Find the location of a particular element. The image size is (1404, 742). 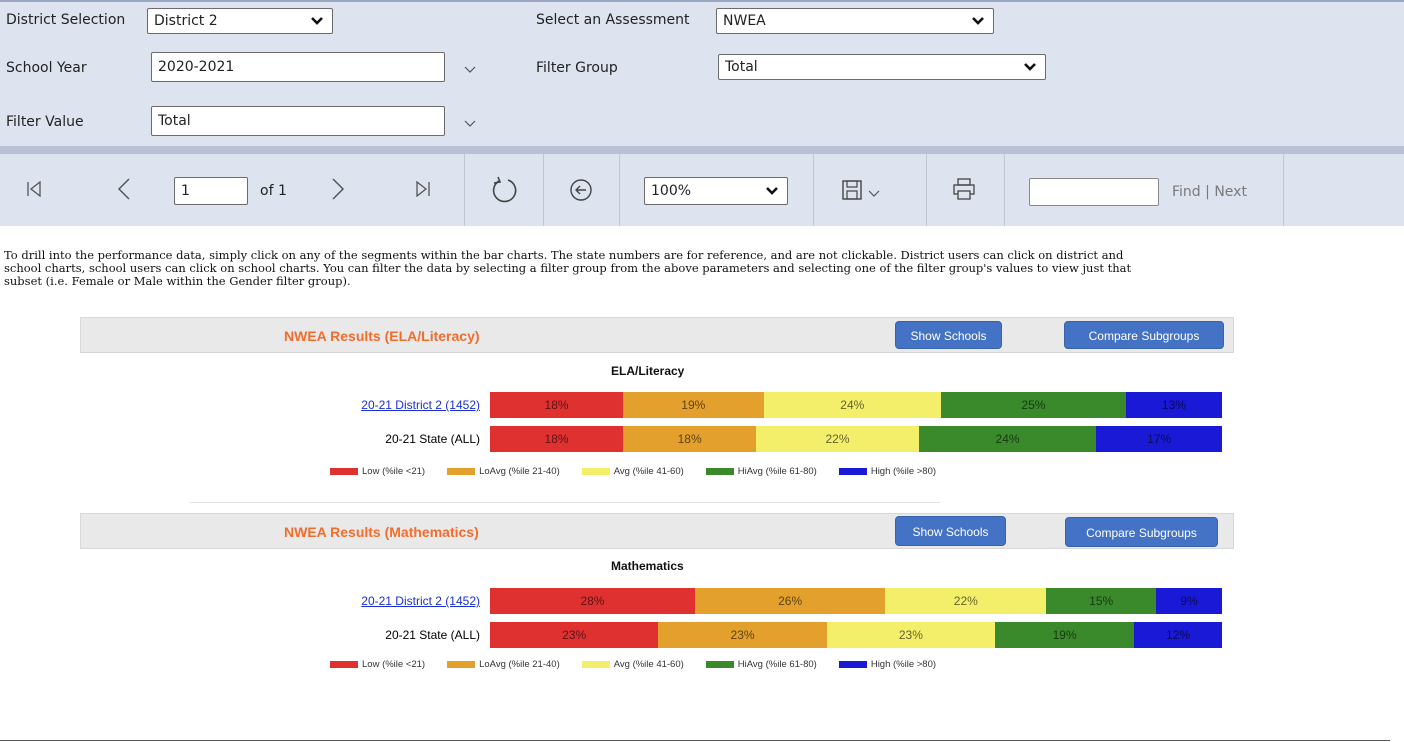

district-select-value: District 2 is located at coordinates (186, 21).